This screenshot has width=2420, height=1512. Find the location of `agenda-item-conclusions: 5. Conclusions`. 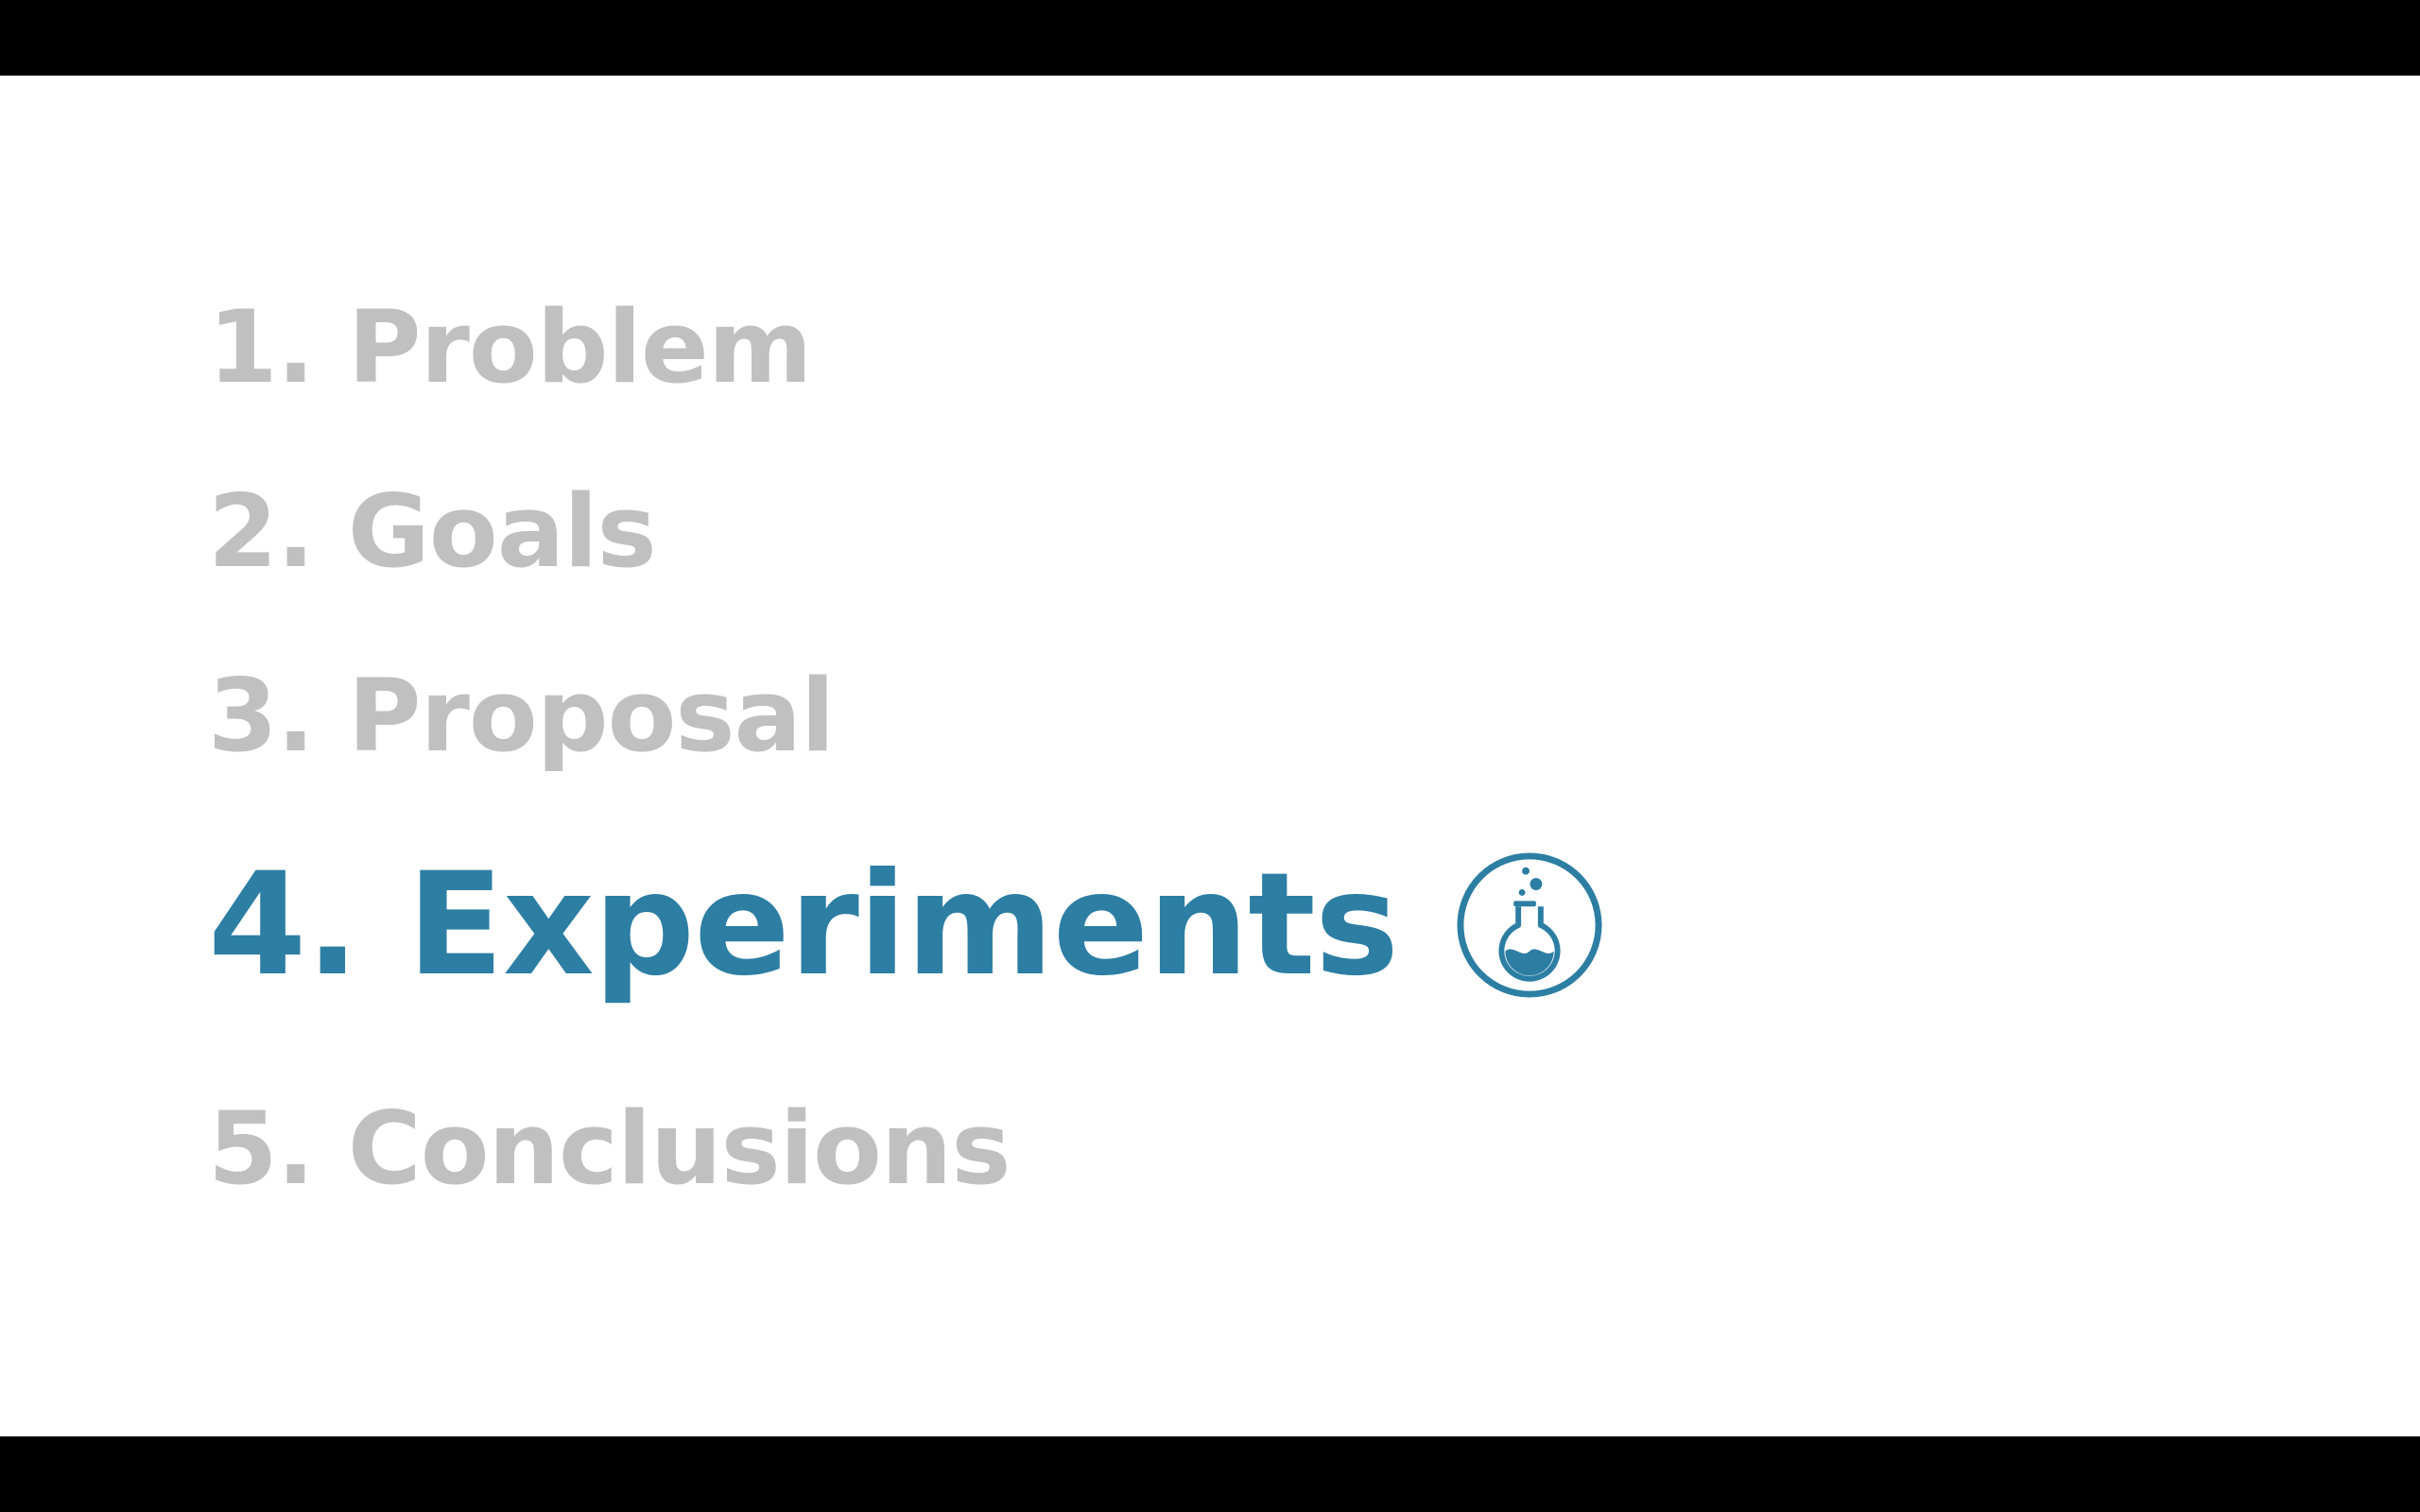

agenda-item-conclusions: 5. Conclusions is located at coordinates (609, 1149).